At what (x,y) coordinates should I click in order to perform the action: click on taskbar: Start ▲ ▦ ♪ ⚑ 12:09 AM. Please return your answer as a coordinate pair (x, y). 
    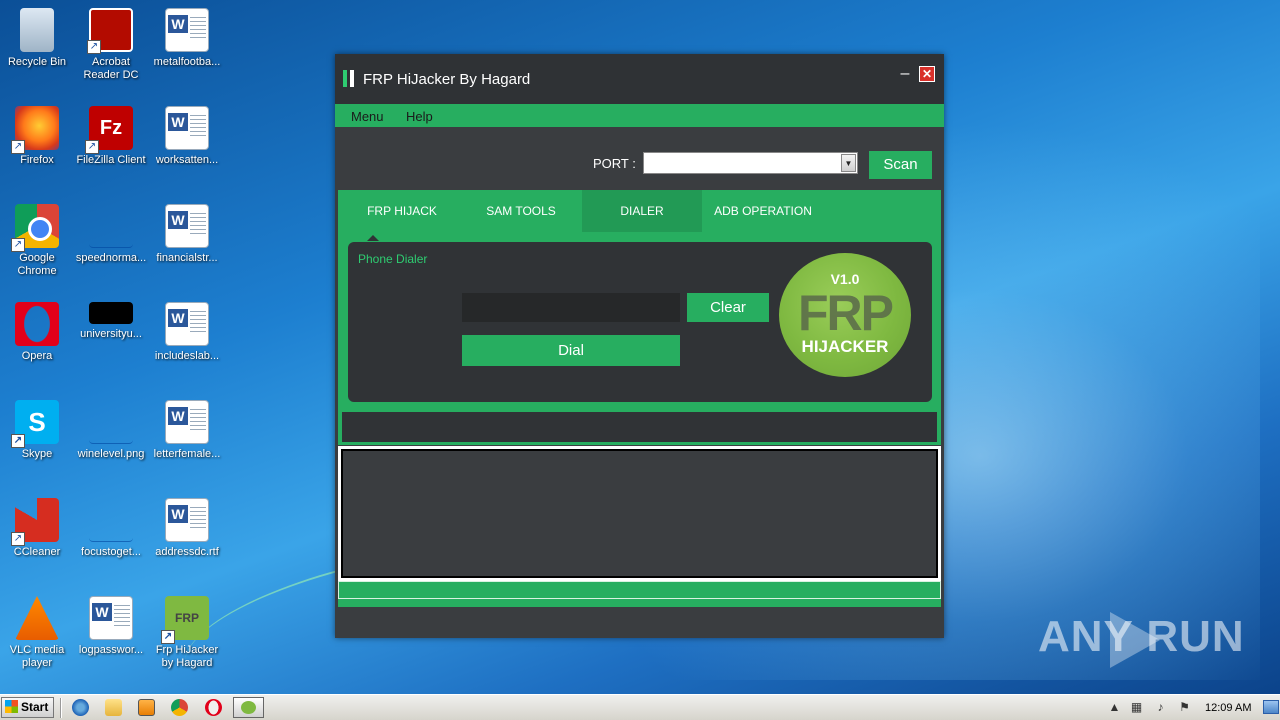
    Looking at the image, I should click on (640, 707).